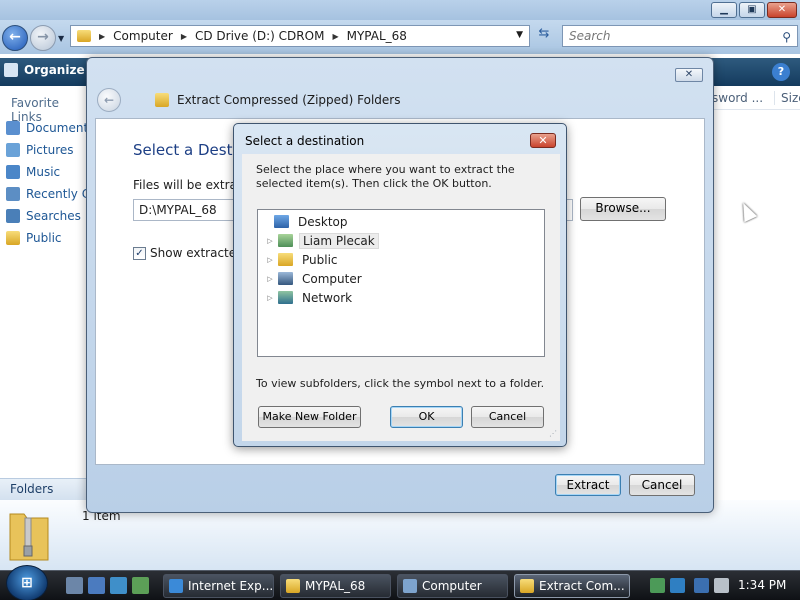 The height and width of the screenshot is (600, 800). What do you see at coordinates (426, 417) in the screenshot?
I see `ok-button: OK` at bounding box center [426, 417].